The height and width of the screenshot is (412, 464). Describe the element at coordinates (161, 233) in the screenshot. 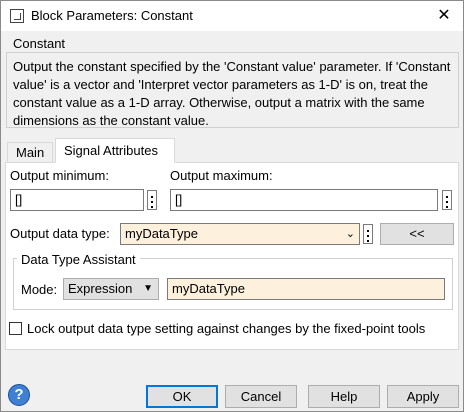

I see `output-data-type-value: myDataType` at that location.